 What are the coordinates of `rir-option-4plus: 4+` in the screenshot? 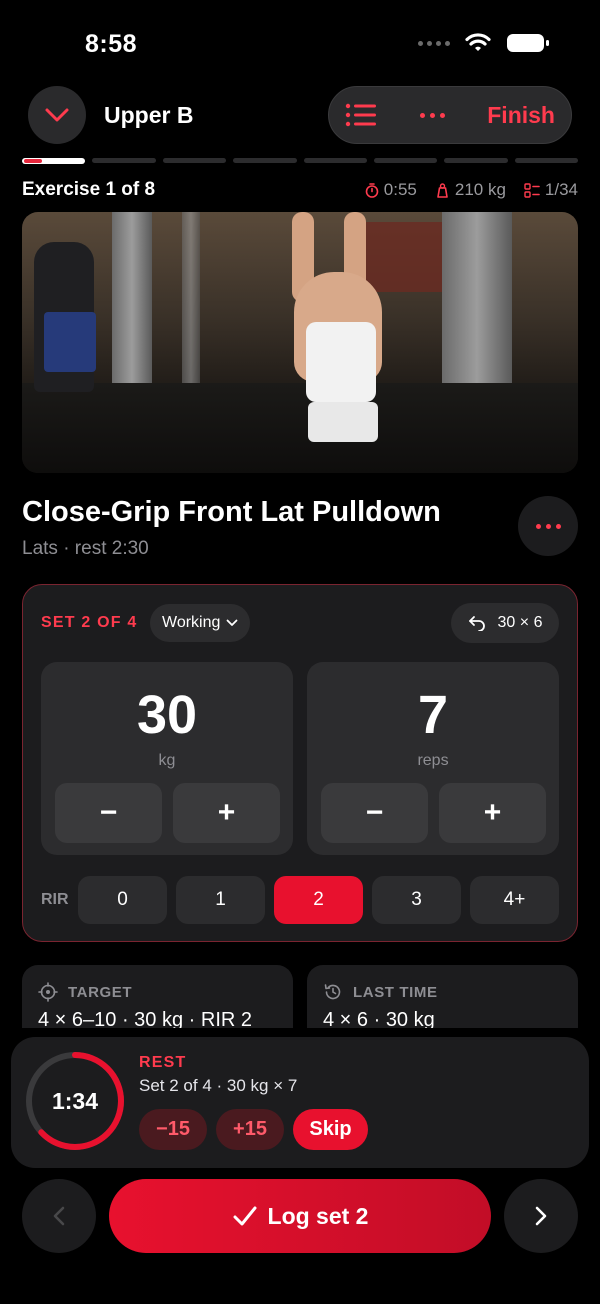 It's located at (514, 900).